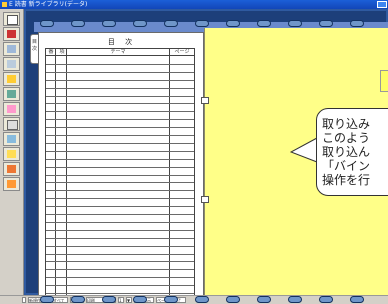 The image size is (388, 304). I want to click on page-icon, so click(11, 19).